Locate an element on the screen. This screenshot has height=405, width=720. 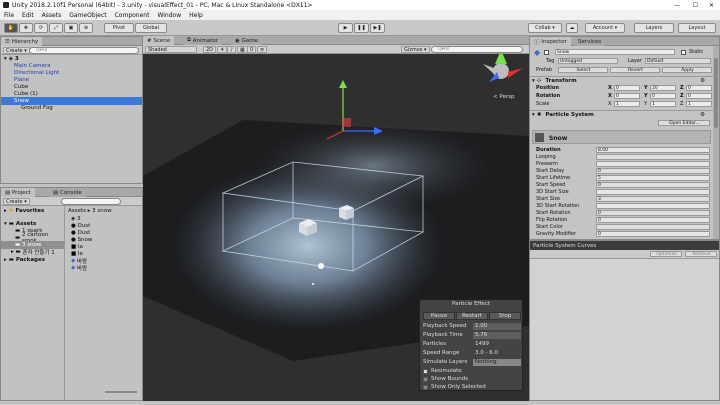
global-toggle: Global is located at coordinates (151, 28).